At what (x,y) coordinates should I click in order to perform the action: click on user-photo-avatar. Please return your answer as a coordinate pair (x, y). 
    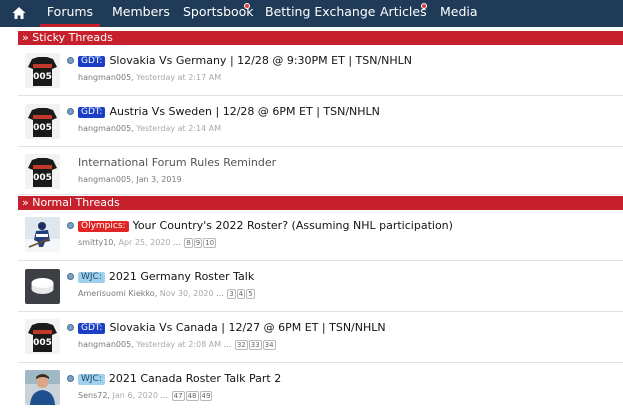
    Looking at the image, I should click on (42, 387).